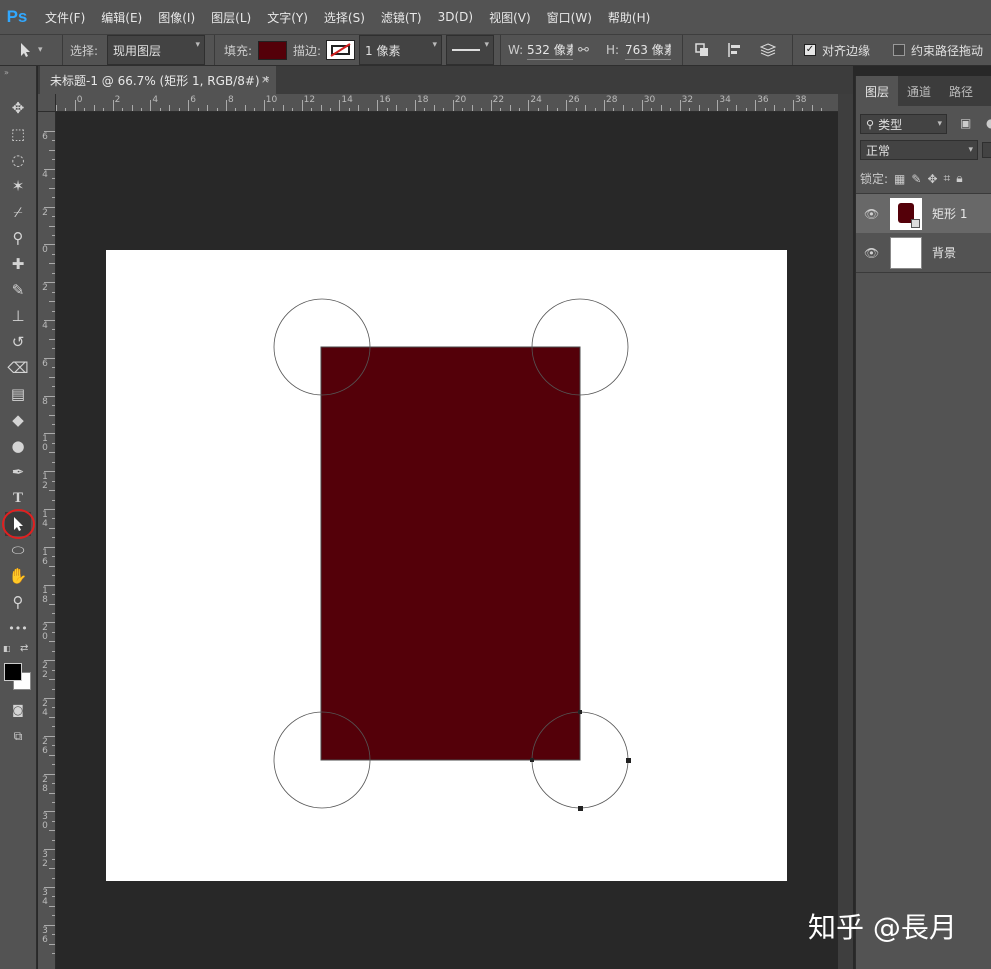 The height and width of the screenshot is (969, 991). Describe the element at coordinates (932, 179) in the screenshot. I see `lock-position-icon: ✥` at that location.